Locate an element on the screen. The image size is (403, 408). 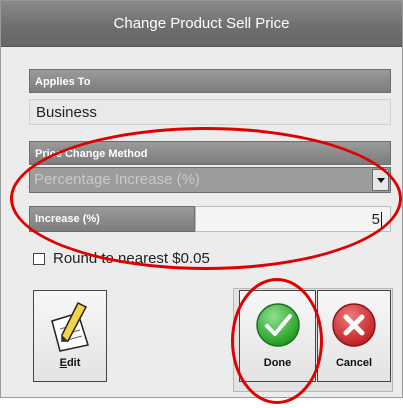
applies-to-value: Business is located at coordinates (210, 112).